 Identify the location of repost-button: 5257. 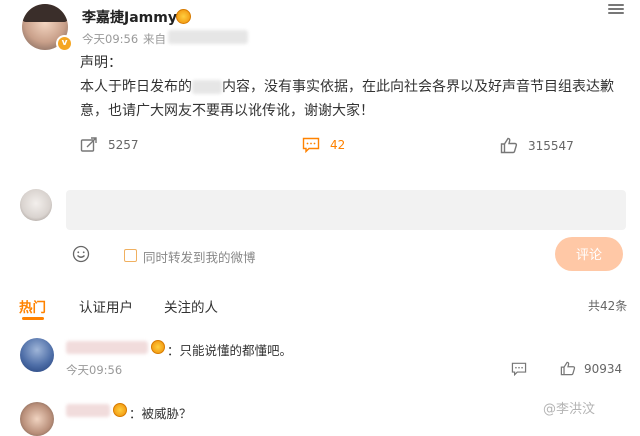
(109, 145).